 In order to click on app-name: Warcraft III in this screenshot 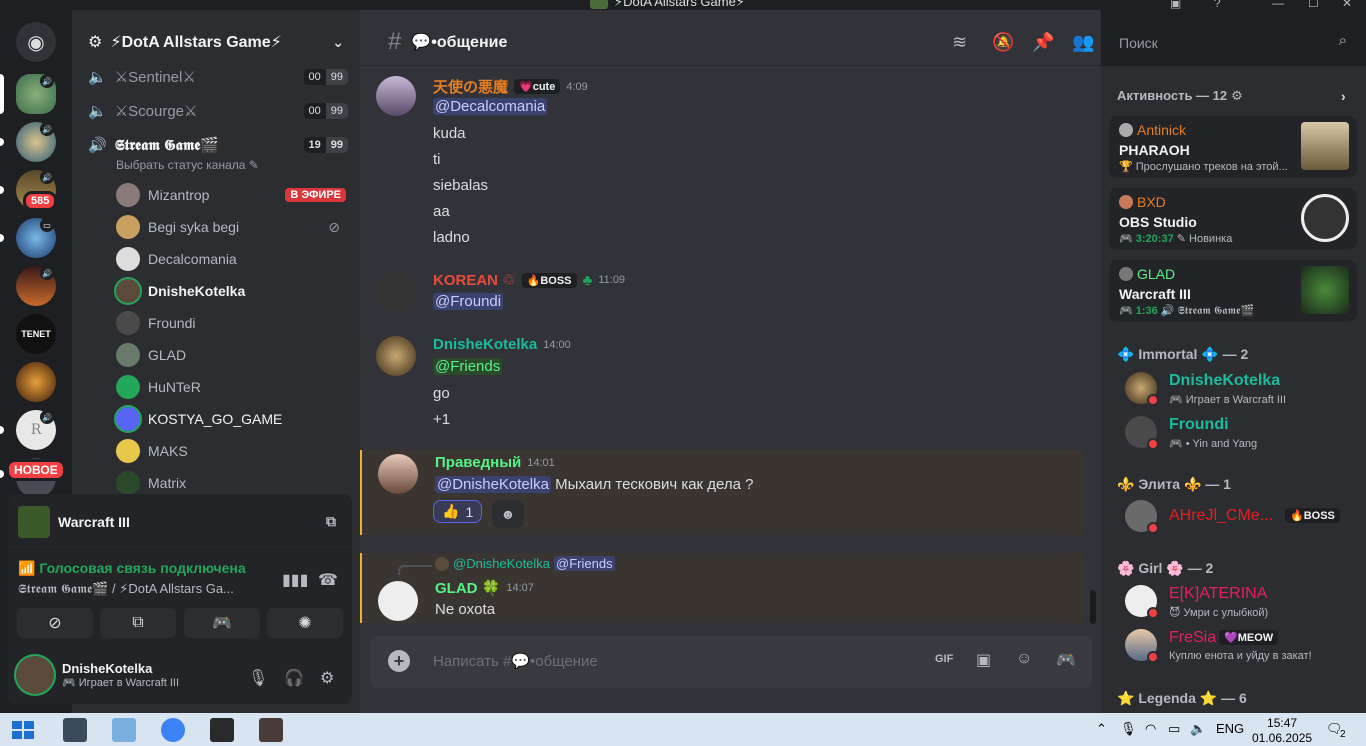, I will do `click(94, 521)`.